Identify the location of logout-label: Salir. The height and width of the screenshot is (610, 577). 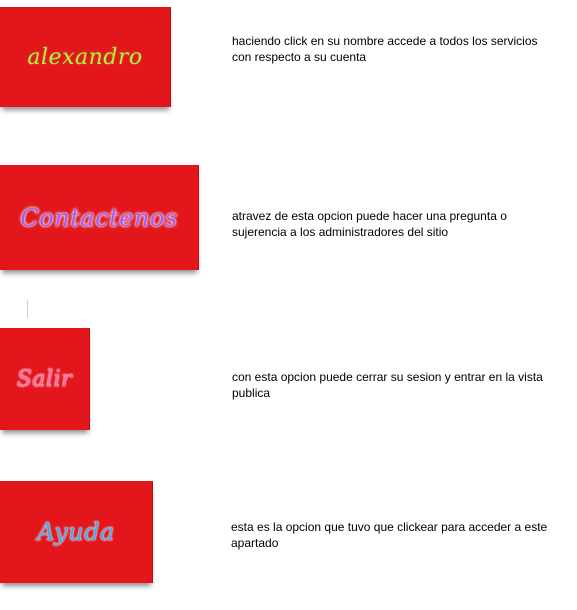
(44, 379).